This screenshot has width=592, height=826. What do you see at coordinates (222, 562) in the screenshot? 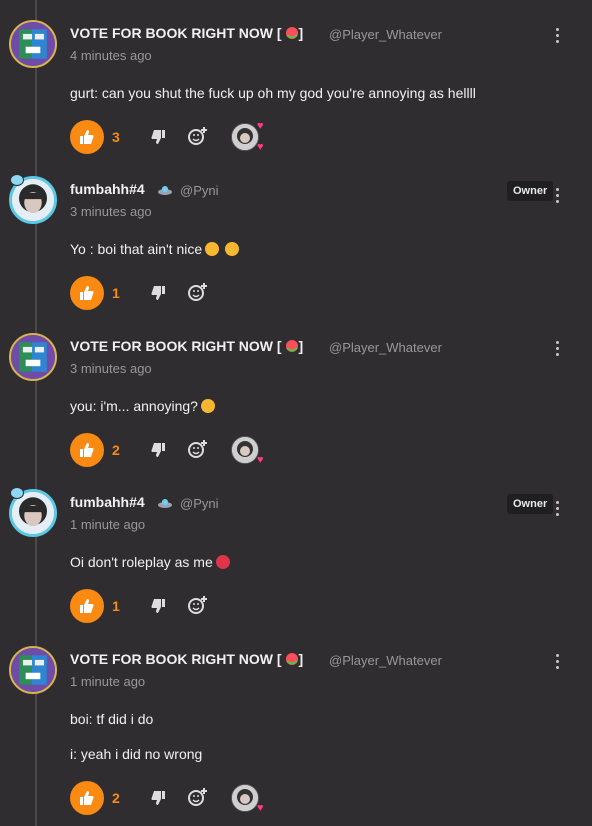
I see `angry-face-icon` at bounding box center [222, 562].